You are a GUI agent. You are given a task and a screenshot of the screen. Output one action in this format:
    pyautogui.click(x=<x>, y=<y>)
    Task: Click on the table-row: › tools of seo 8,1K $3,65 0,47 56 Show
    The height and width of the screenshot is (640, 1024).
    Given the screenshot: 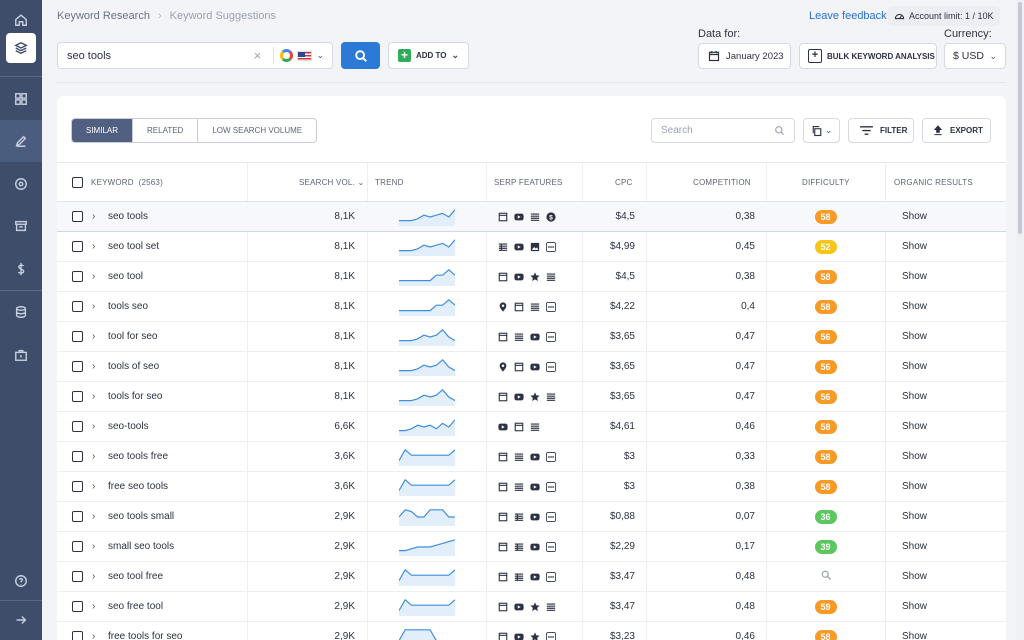 What is the action you would take?
    pyautogui.click(x=531, y=367)
    